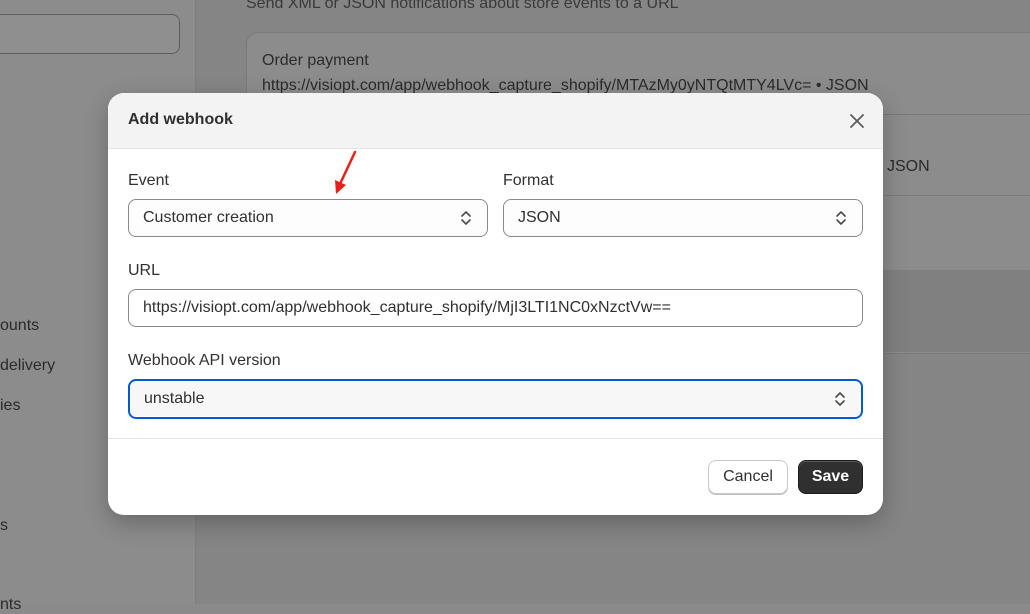  I want to click on api-version-select: unstable, so click(495, 399).